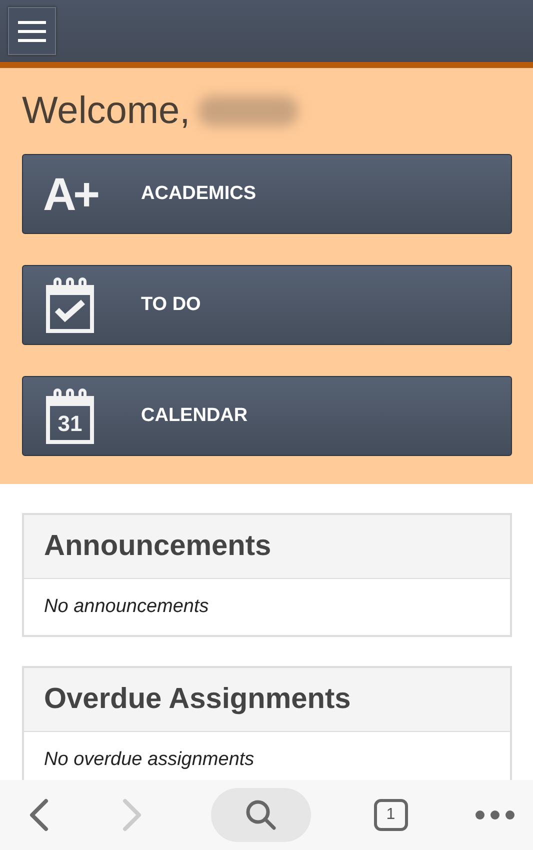 This screenshot has width=533, height=850. What do you see at coordinates (391, 815) in the screenshot?
I see `tabs-button: 1` at bounding box center [391, 815].